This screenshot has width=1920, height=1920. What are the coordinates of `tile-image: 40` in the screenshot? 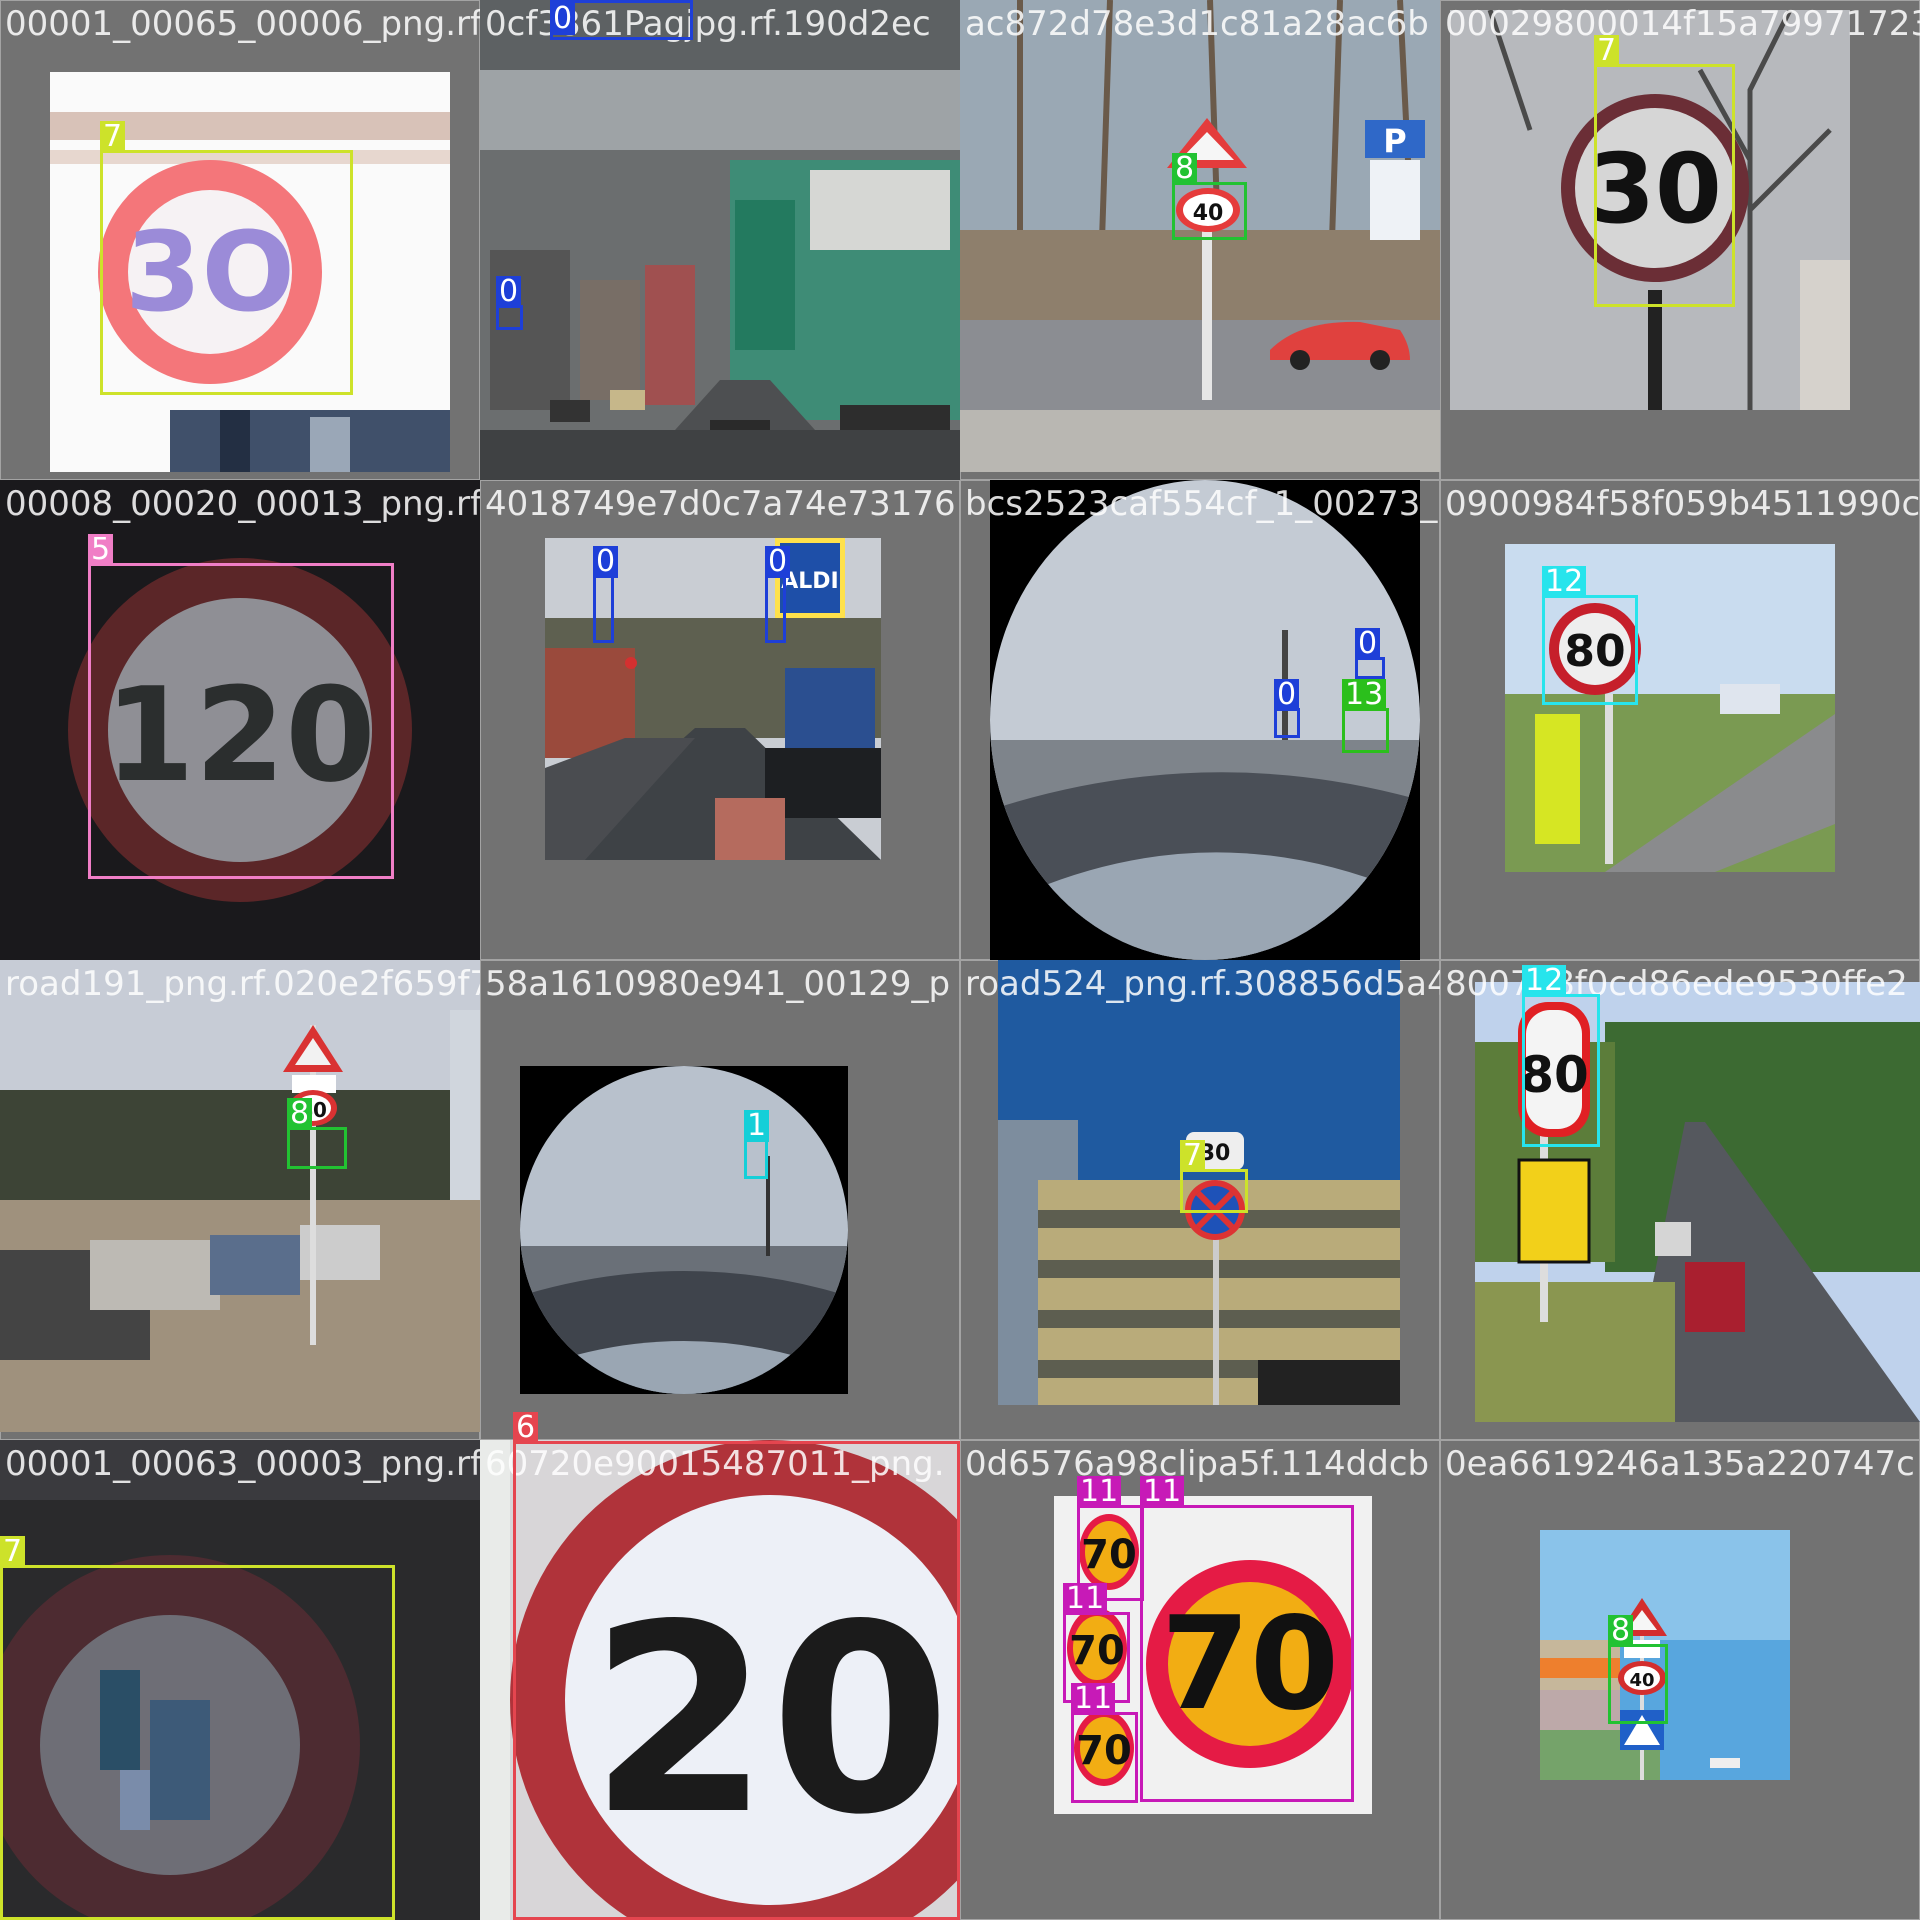 It's located at (240, 1196).